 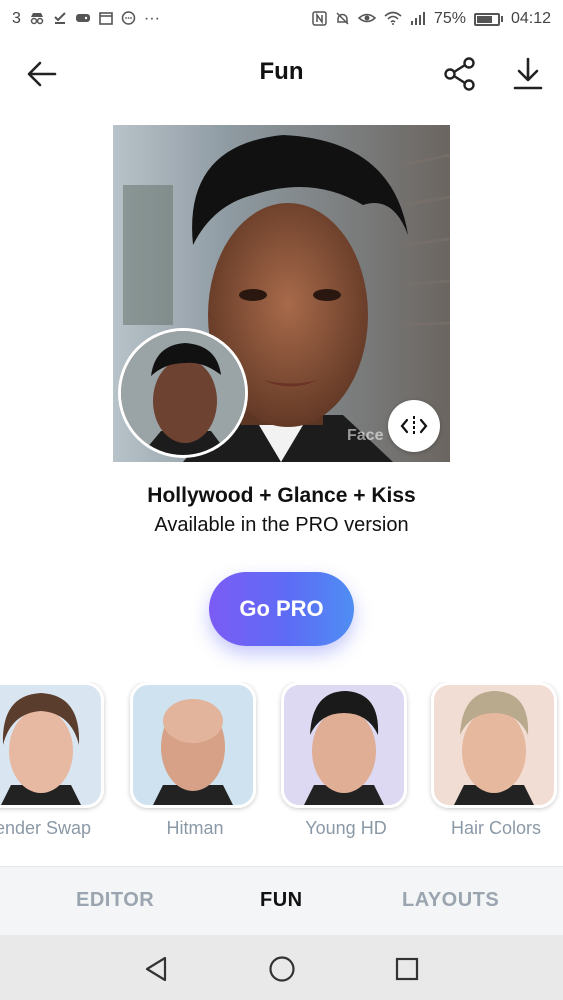 I want to click on nav-home-button, so click(x=282, y=969).